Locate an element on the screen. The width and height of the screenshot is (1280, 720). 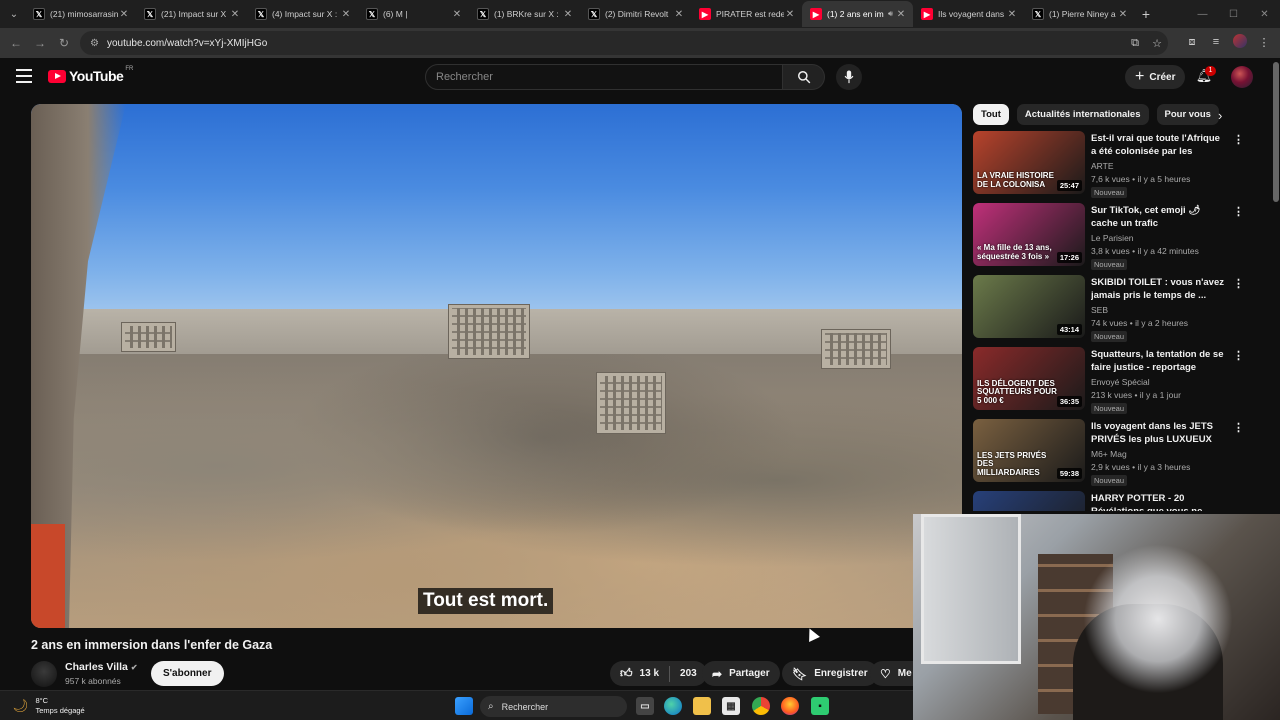
menu-icon is located at coordinates (24, 76).